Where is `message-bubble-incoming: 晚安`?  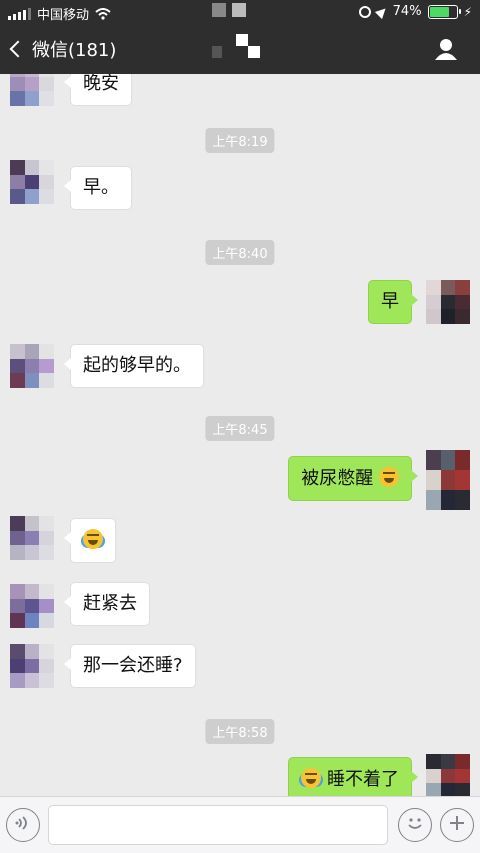
message-bubble-incoming: 晚安 is located at coordinates (98, 90).